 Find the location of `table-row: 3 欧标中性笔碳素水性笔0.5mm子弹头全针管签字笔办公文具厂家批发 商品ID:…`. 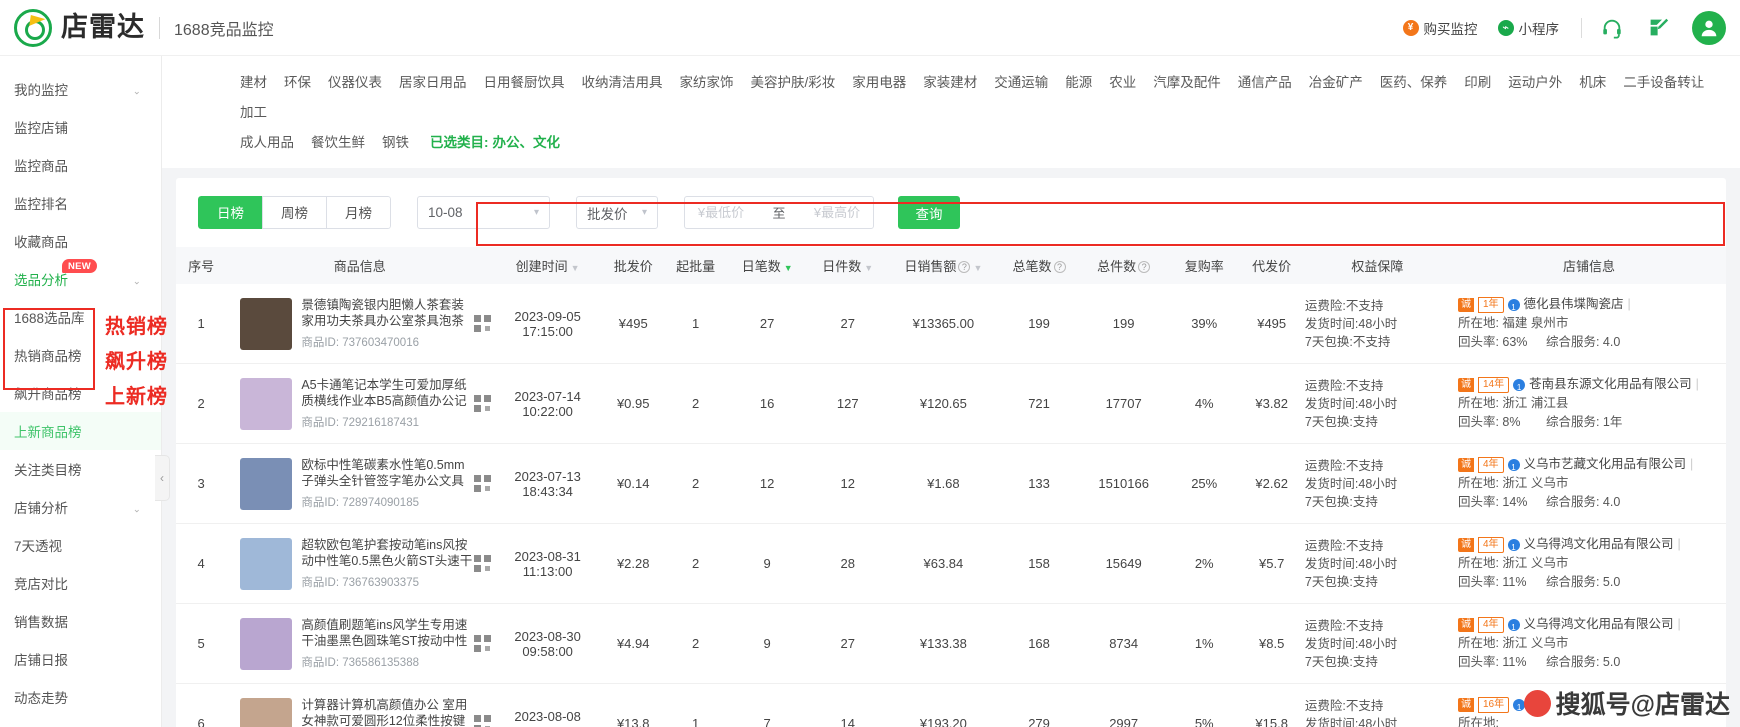

table-row: 3 欧标中性笔碳素水性笔0.5mm子弹头全针管签字笔办公文具厂家批发 商品ID:… is located at coordinates (951, 483).